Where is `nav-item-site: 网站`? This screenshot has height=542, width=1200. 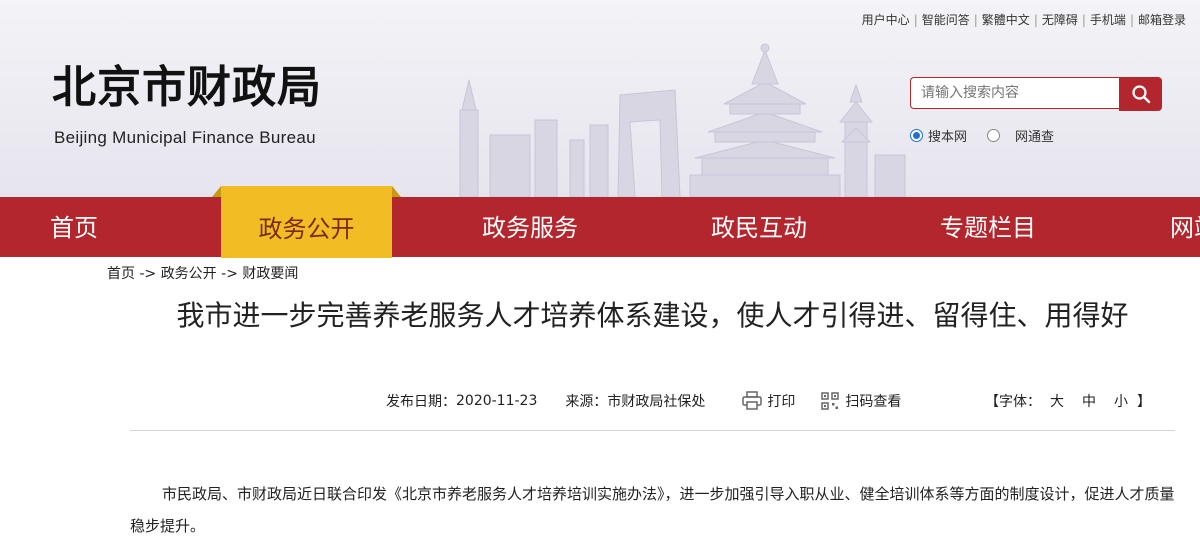 nav-item-site: 网站 is located at coordinates (1185, 227).